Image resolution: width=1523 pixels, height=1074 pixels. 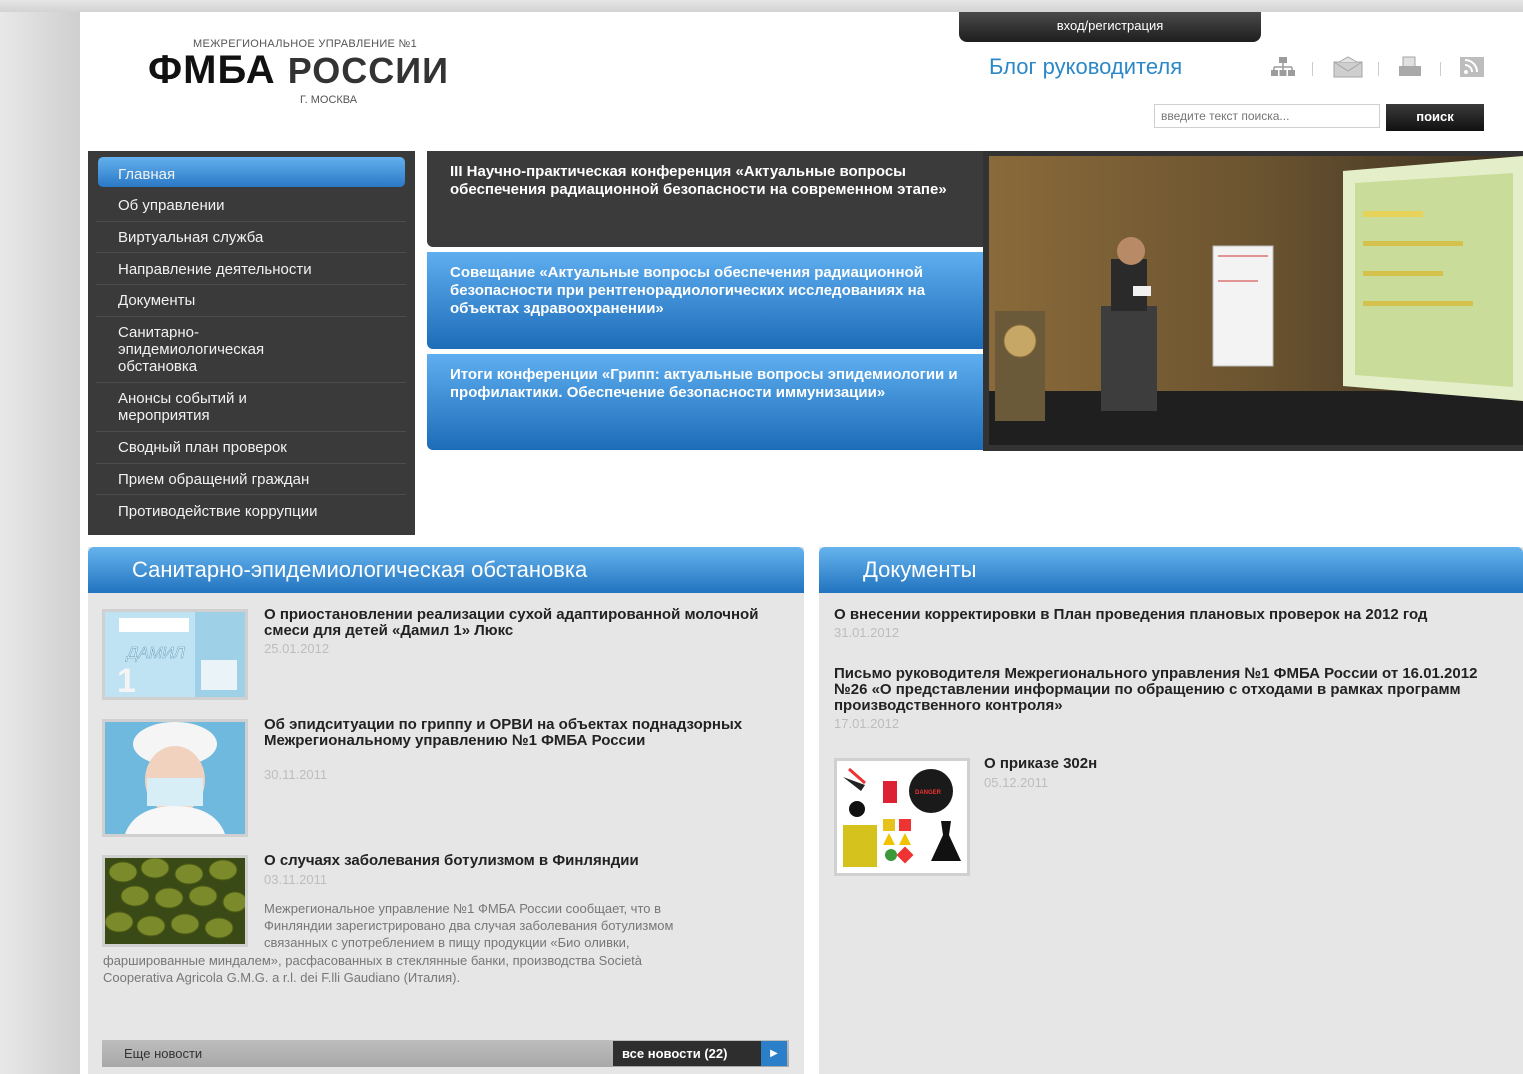 What do you see at coordinates (1253, 301) in the screenshot?
I see `slider-photo` at bounding box center [1253, 301].